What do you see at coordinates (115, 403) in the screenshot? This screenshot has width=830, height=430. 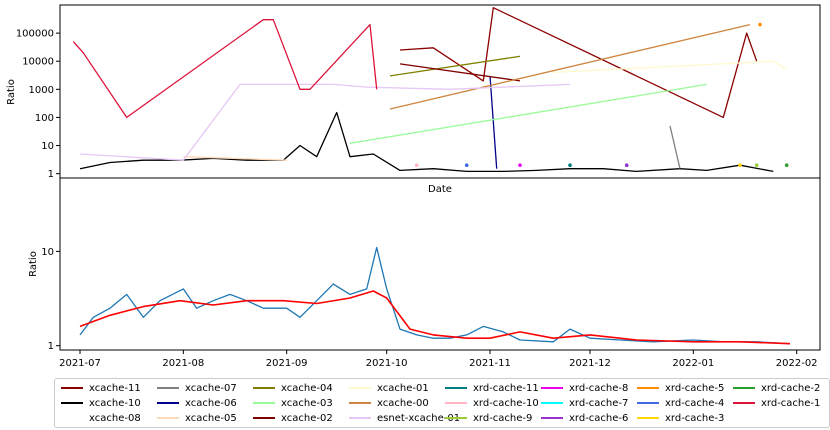 I see `legend-label: xcache-10` at bounding box center [115, 403].